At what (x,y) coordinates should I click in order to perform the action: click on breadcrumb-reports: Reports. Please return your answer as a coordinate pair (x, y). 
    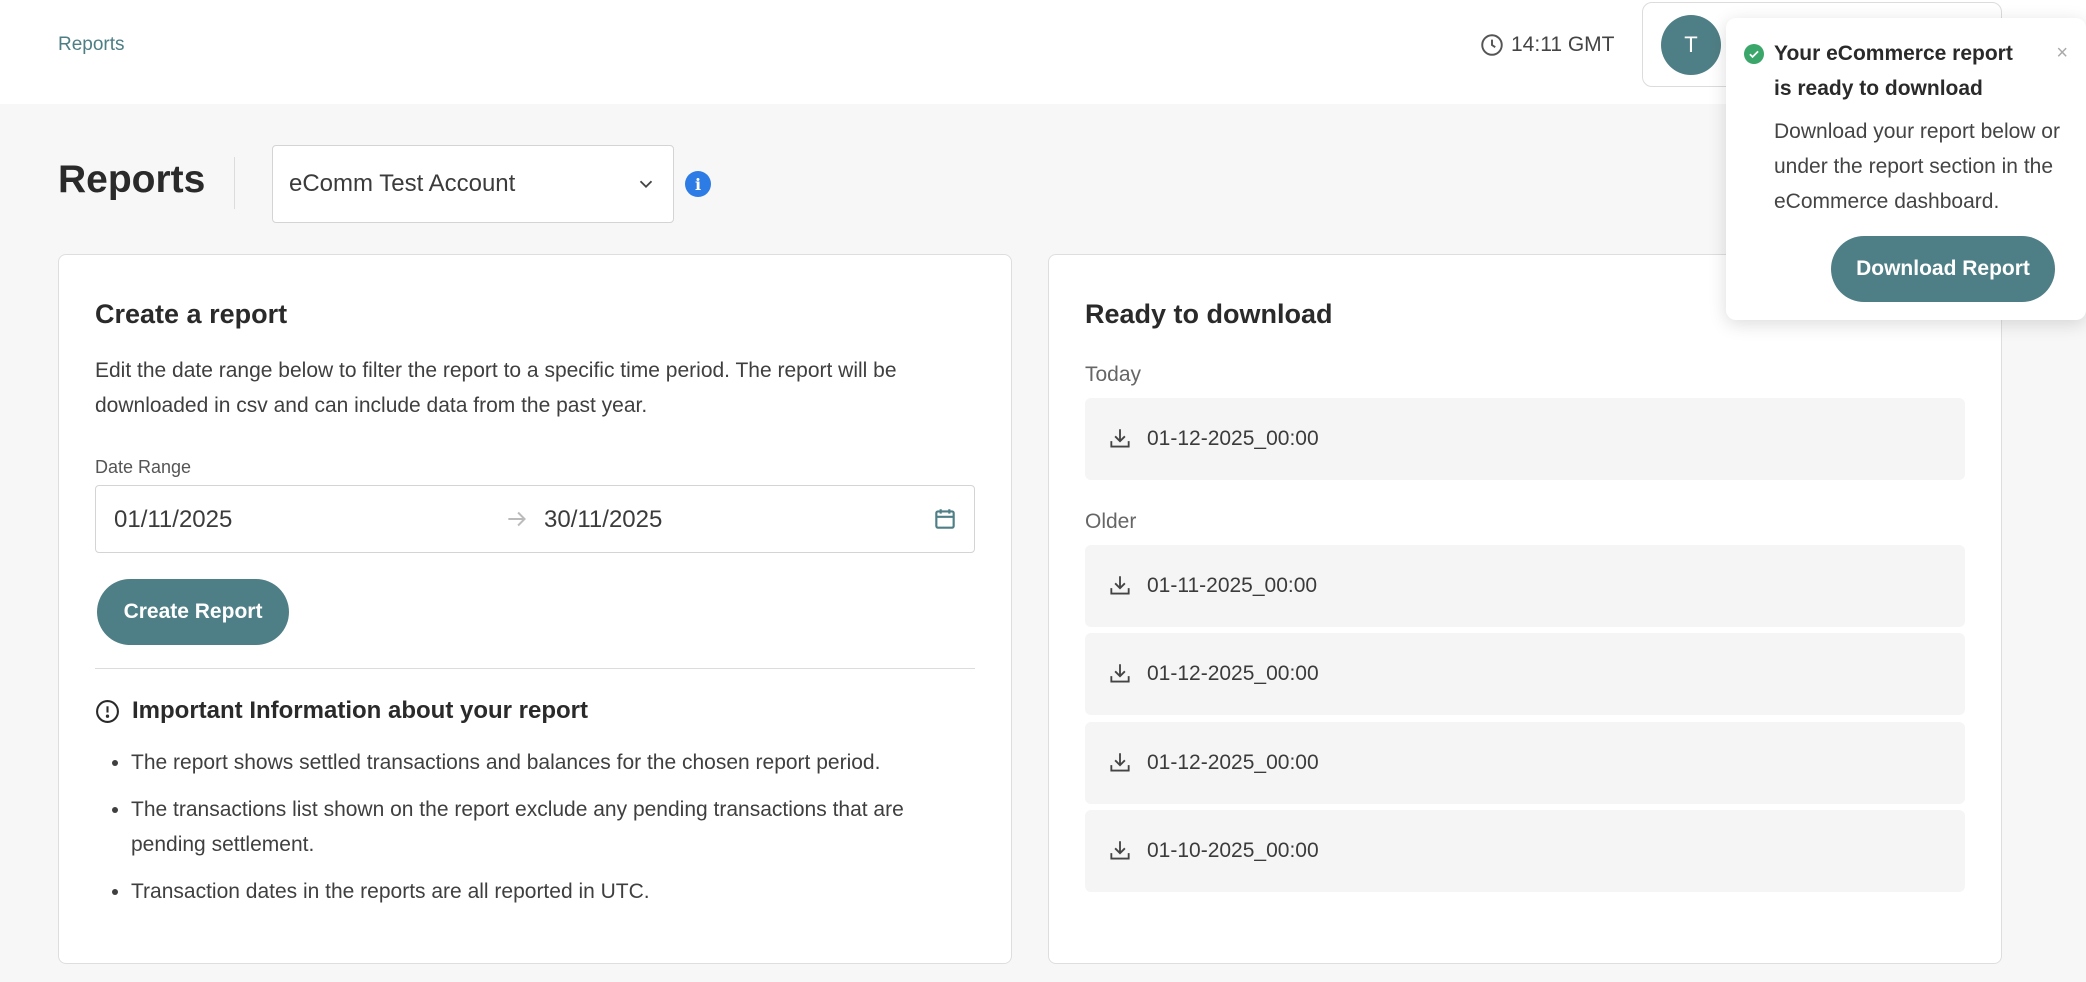
    Looking at the image, I should click on (91, 45).